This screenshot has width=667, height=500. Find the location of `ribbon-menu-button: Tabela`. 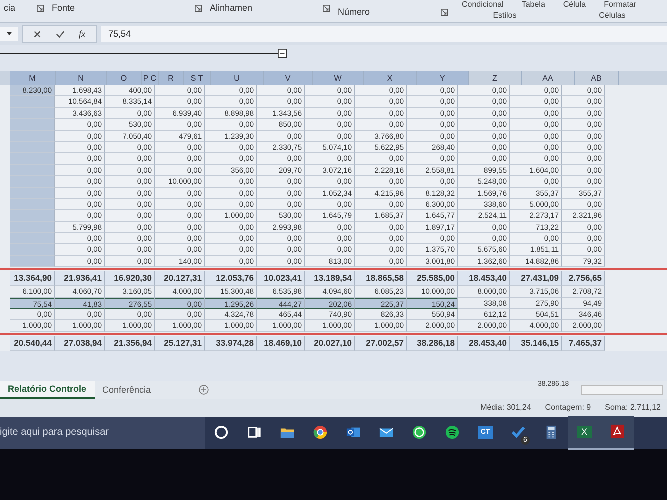

ribbon-menu-button: Tabela is located at coordinates (534, 4).